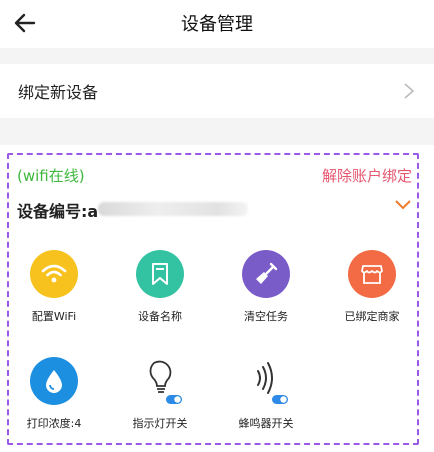 The image size is (434, 452). I want to click on bound-merchant-label: 已绑定商家, so click(372, 316).